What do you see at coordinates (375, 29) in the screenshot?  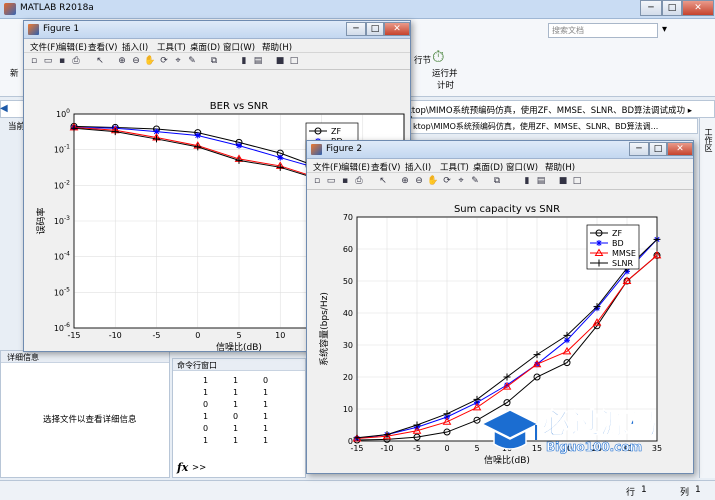 I see `figure-1-maximize-button: □` at bounding box center [375, 29].